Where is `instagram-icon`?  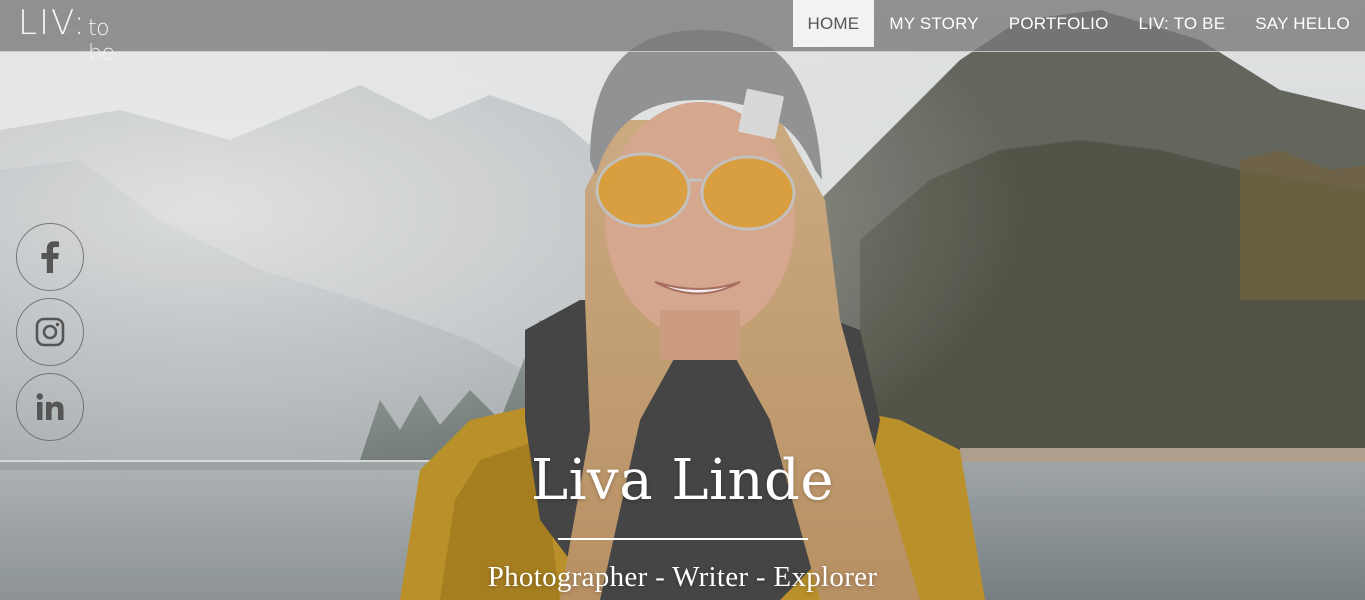
instagram-icon is located at coordinates (50, 332).